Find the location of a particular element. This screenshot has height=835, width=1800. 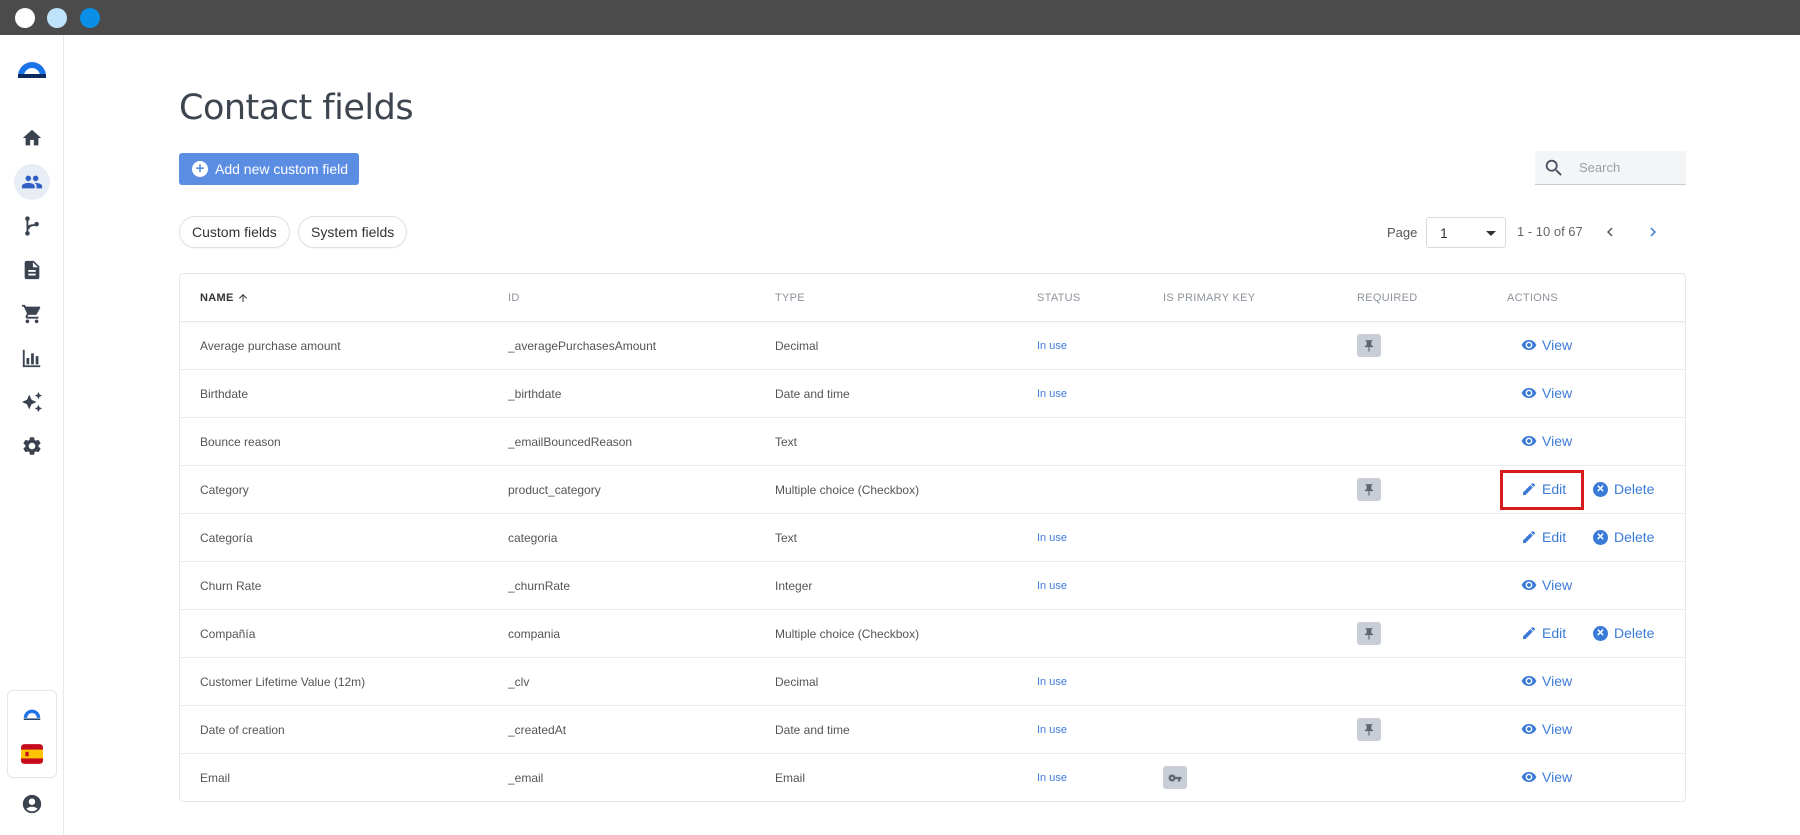

field-id: _email is located at coordinates (526, 778).